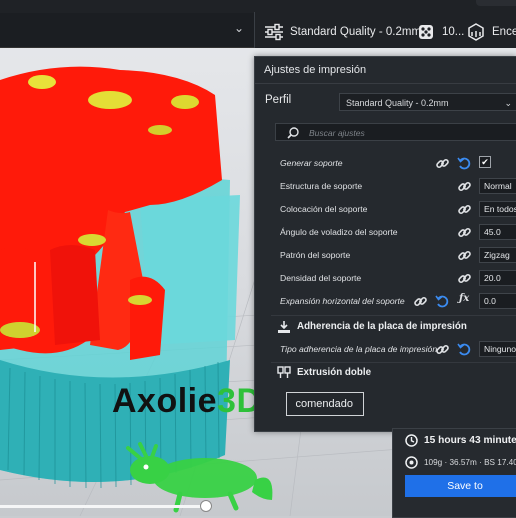  I want to click on support-pattern-select: Zigzag, so click(497, 255).